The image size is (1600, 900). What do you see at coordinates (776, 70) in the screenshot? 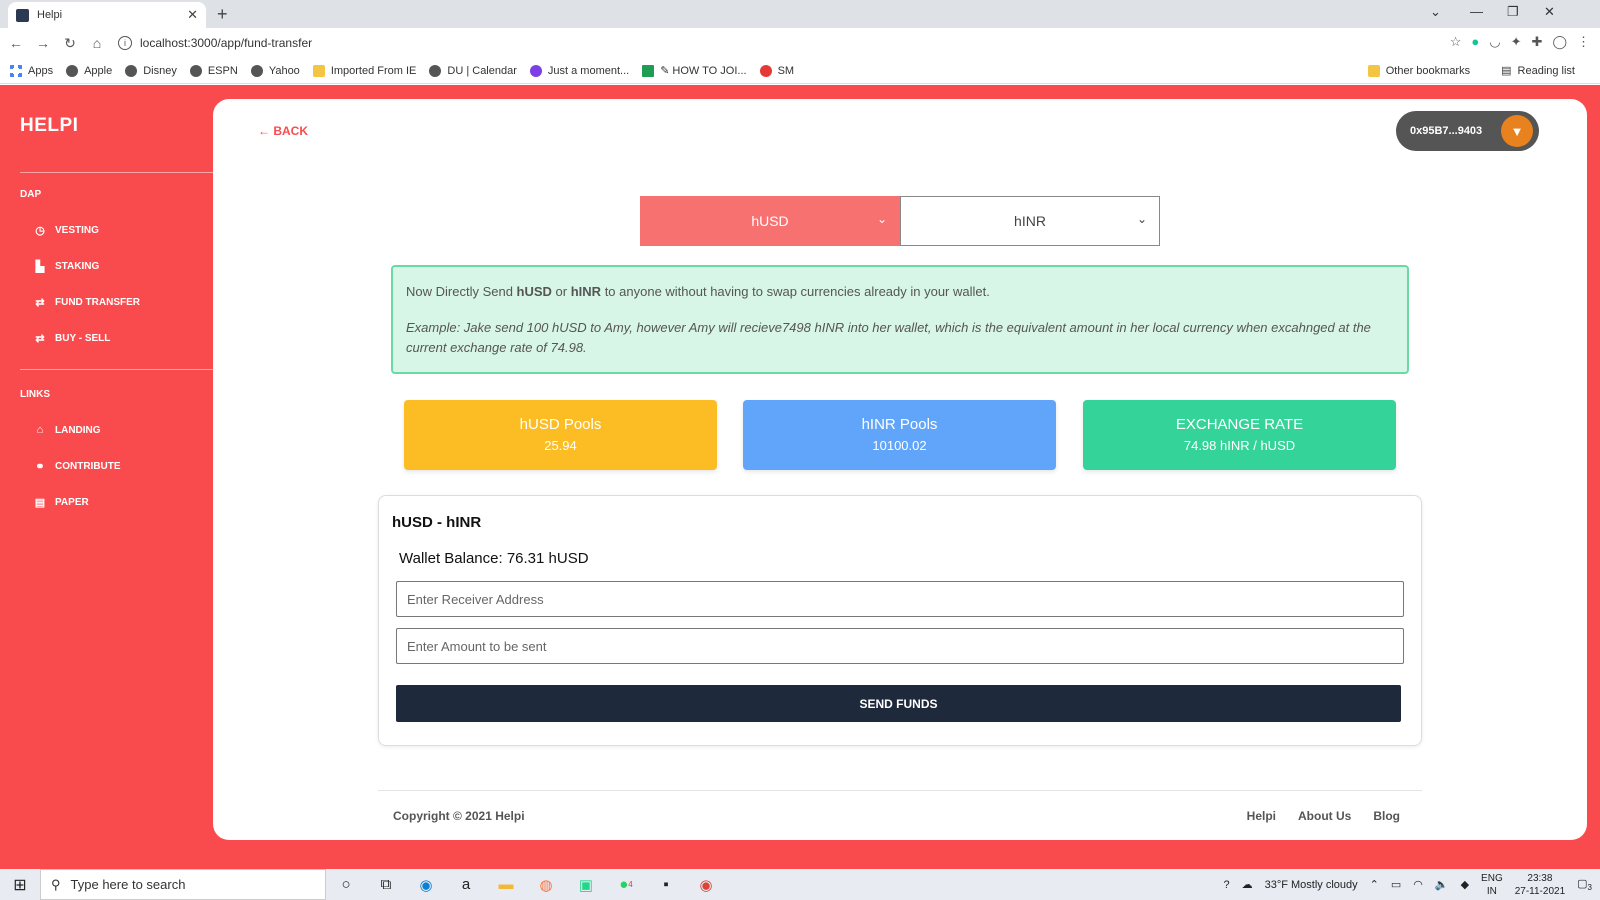
I see `bookmark-sm: SM` at bounding box center [776, 70].